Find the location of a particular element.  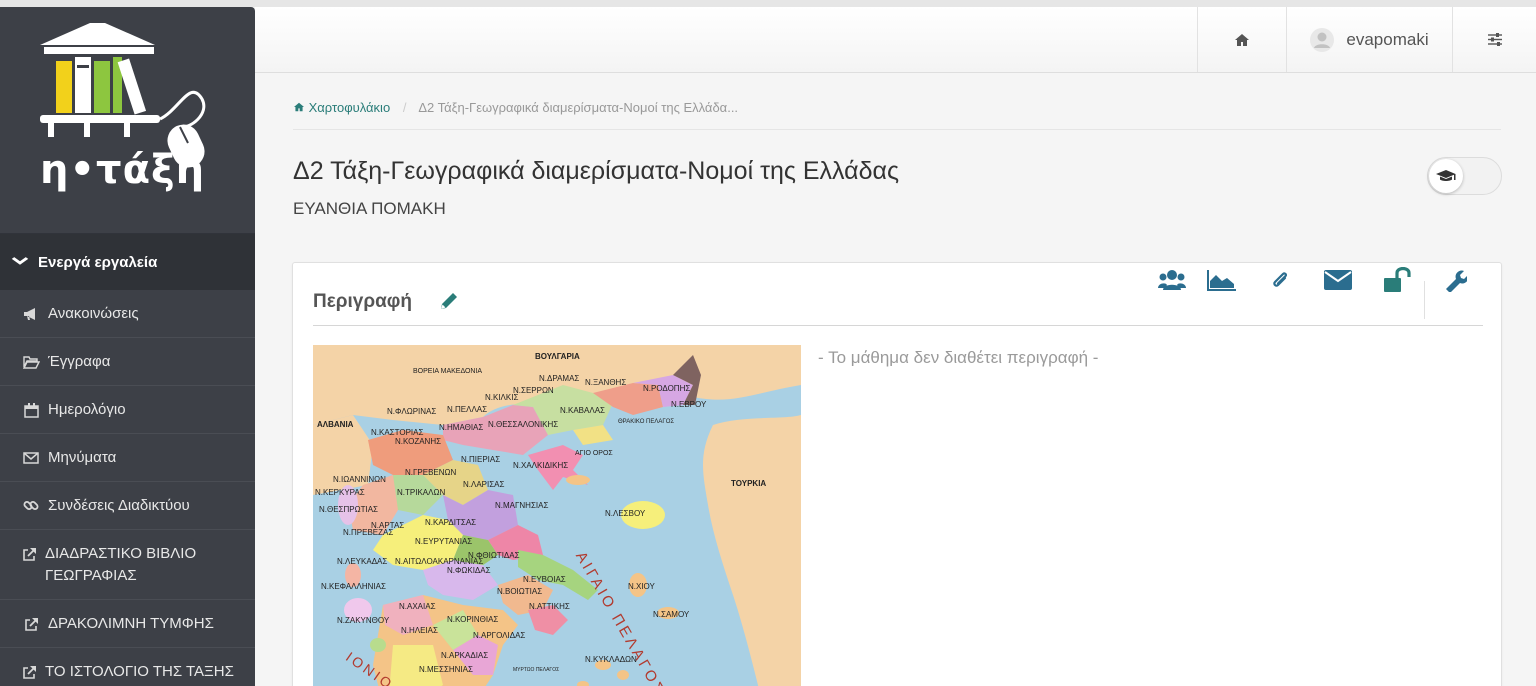

tool-divider is located at coordinates (1424, 300).